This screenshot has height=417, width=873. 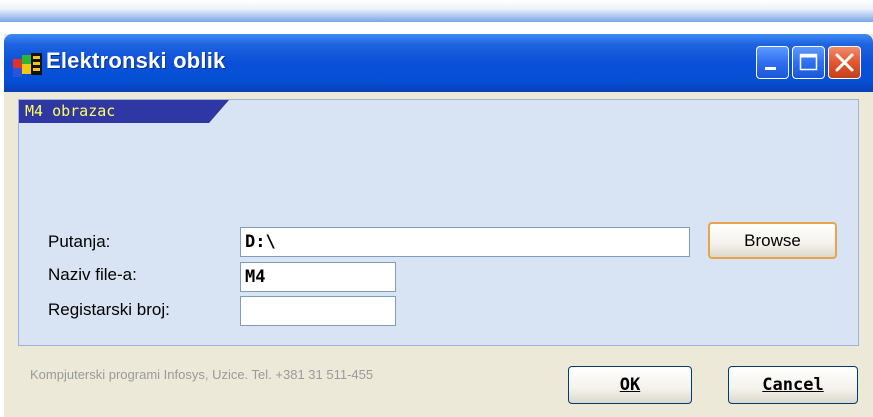 I want to click on cancel-button: Cancel, so click(x=793, y=385).